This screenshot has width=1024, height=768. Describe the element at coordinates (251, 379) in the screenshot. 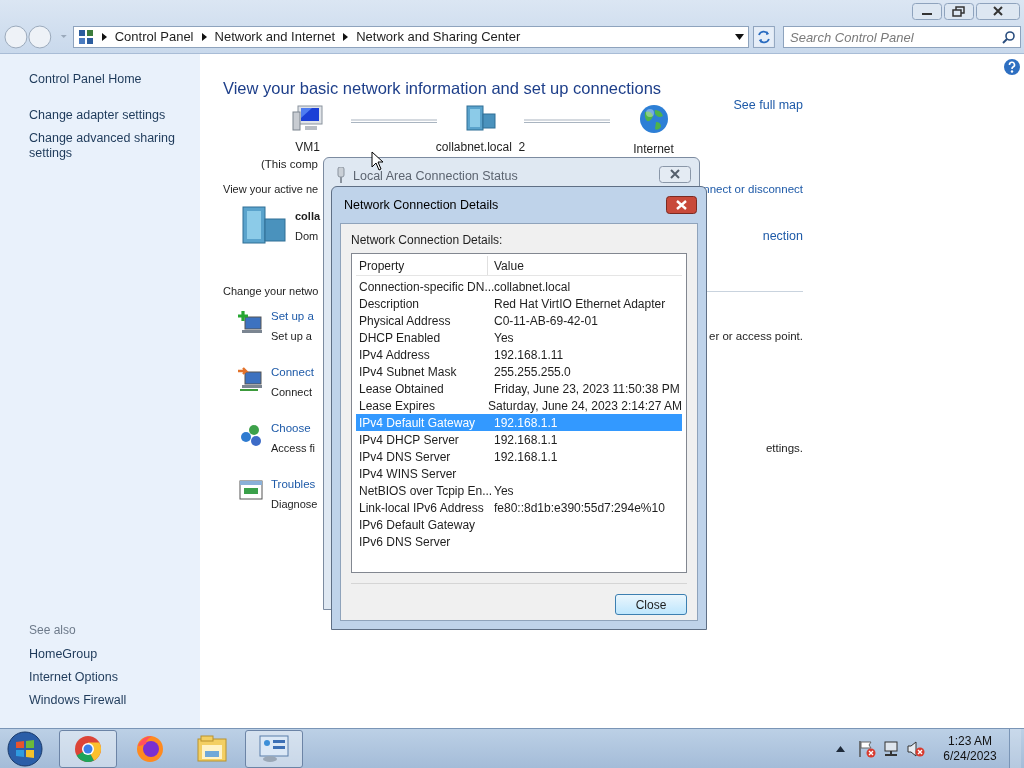

I see `monitor-arrow-icon` at that location.